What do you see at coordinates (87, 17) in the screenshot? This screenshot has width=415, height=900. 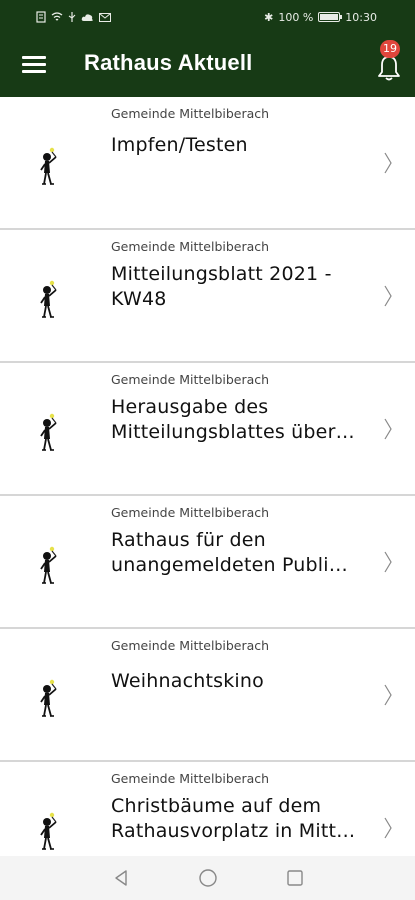 I see `cloud-icon` at bounding box center [87, 17].